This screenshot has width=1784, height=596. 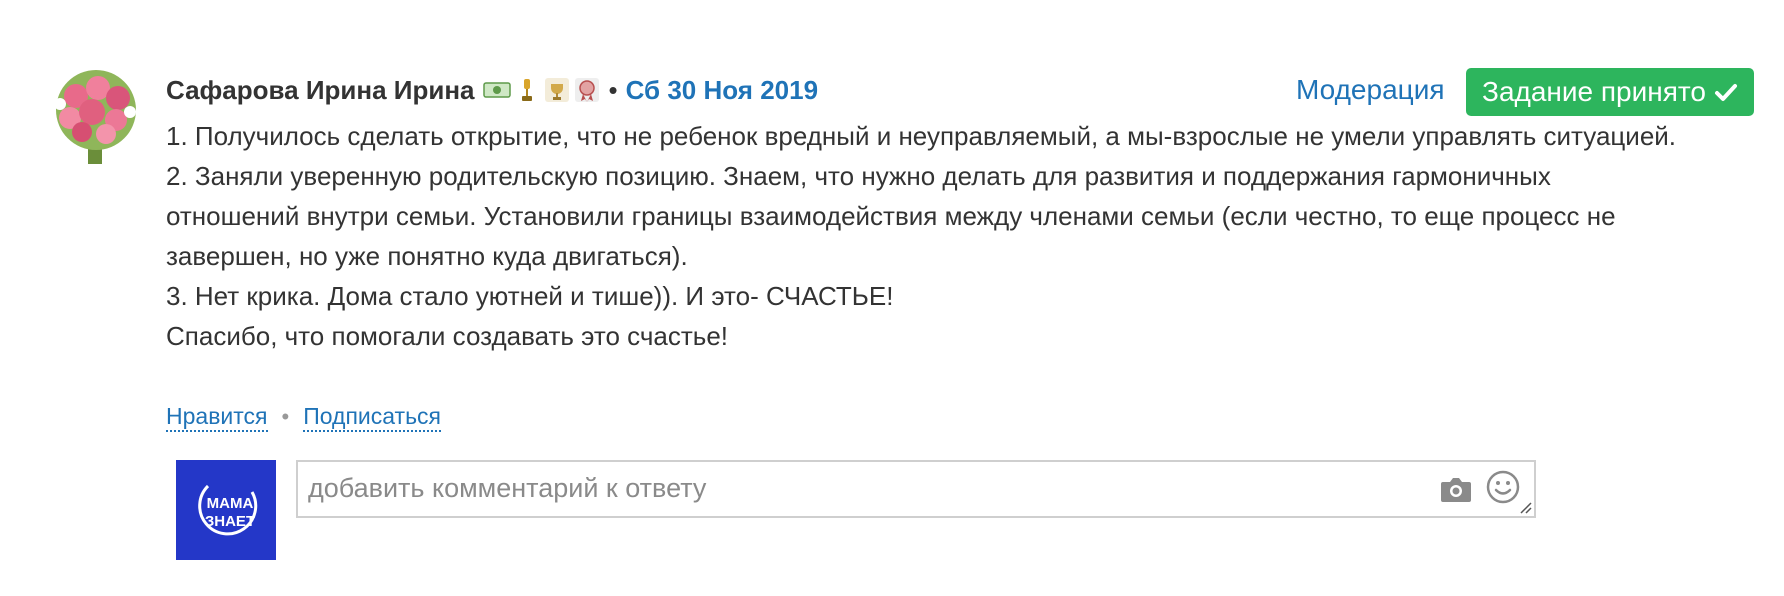 What do you see at coordinates (722, 90) in the screenshot?
I see `post-date-link: Сб 30 Ноя 2019` at bounding box center [722, 90].